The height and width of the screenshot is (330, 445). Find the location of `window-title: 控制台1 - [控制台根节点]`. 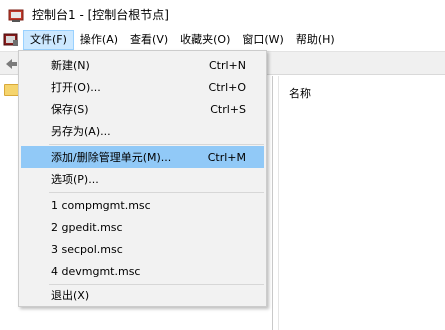

window-title: 控制台1 - [控制台根节点] is located at coordinates (100, 15).